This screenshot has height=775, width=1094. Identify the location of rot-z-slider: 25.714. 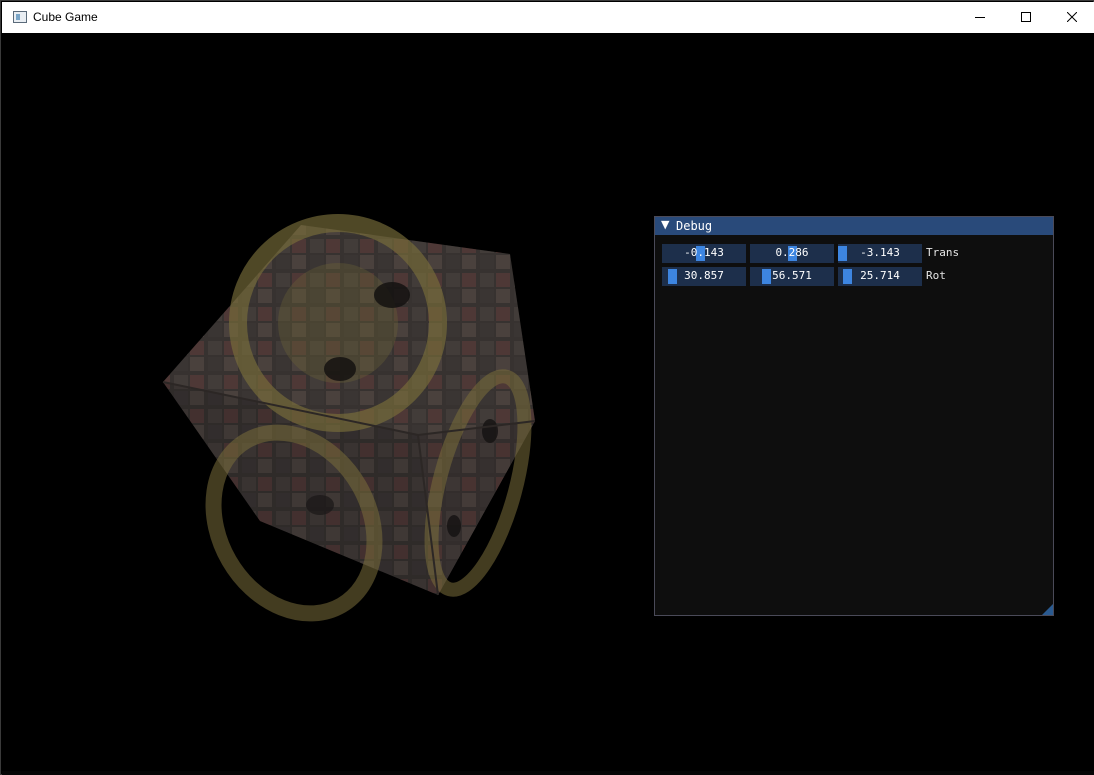
(880, 276).